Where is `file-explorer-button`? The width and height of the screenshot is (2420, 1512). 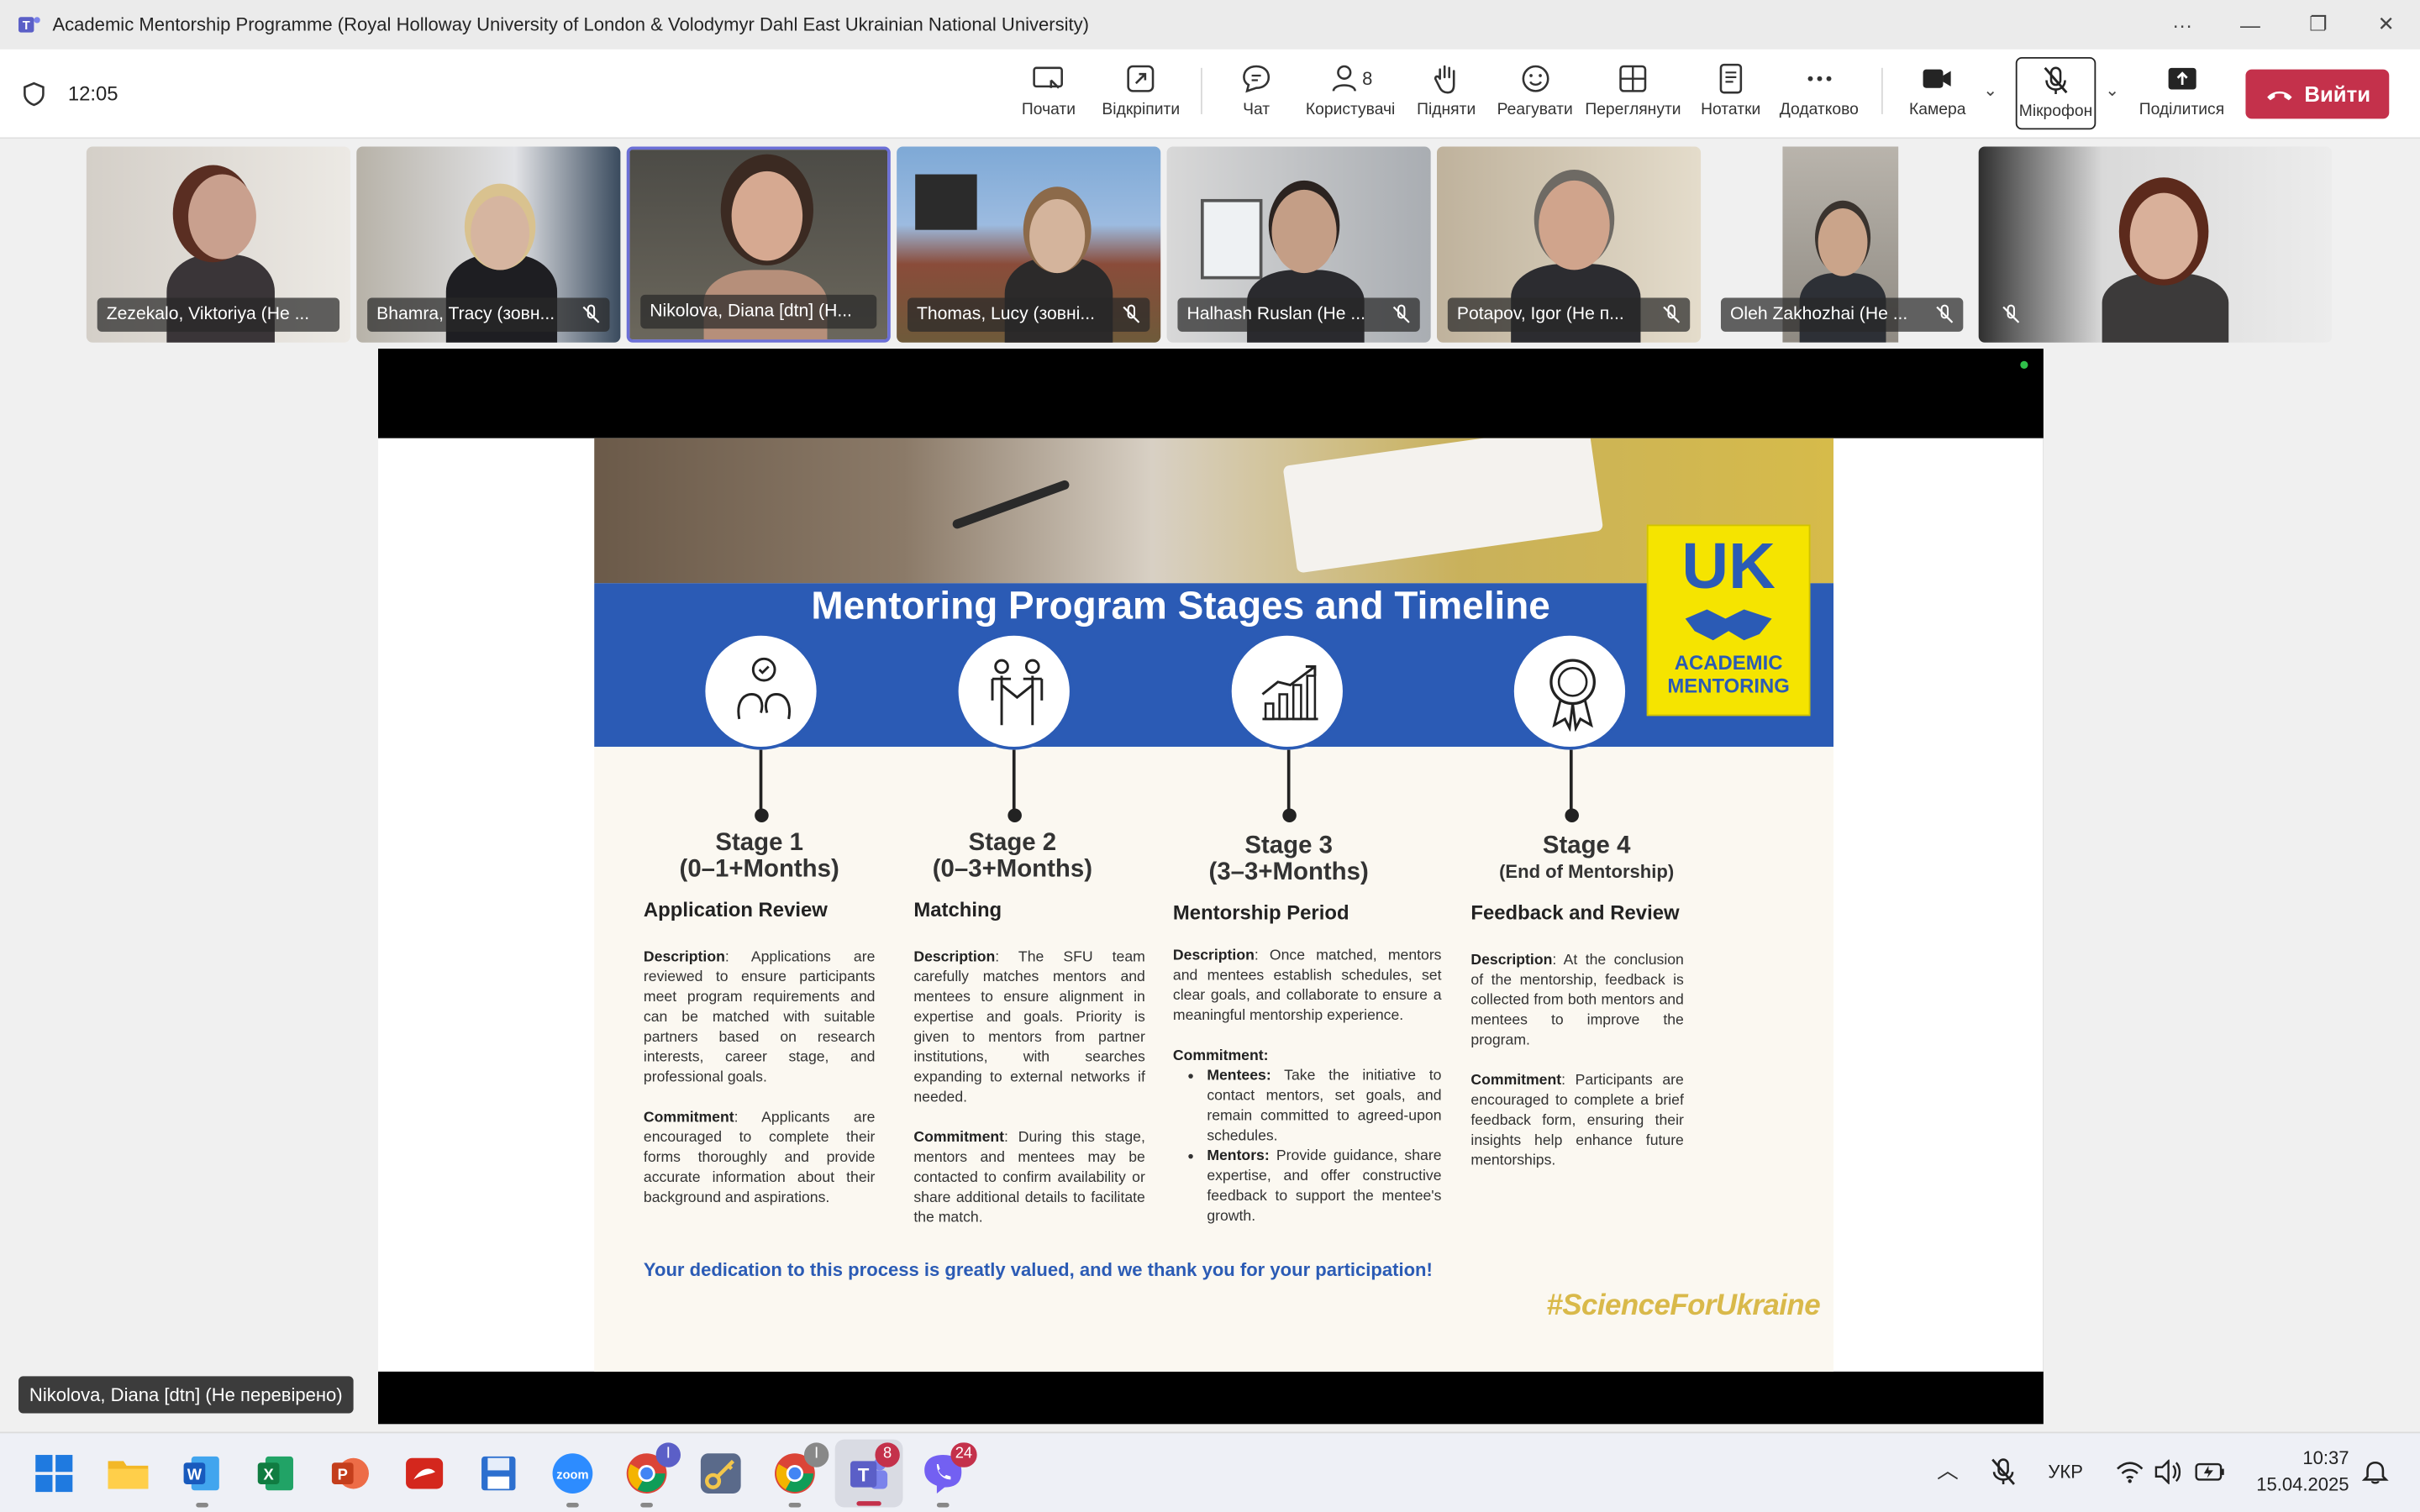
file-explorer-button is located at coordinates (128, 1474).